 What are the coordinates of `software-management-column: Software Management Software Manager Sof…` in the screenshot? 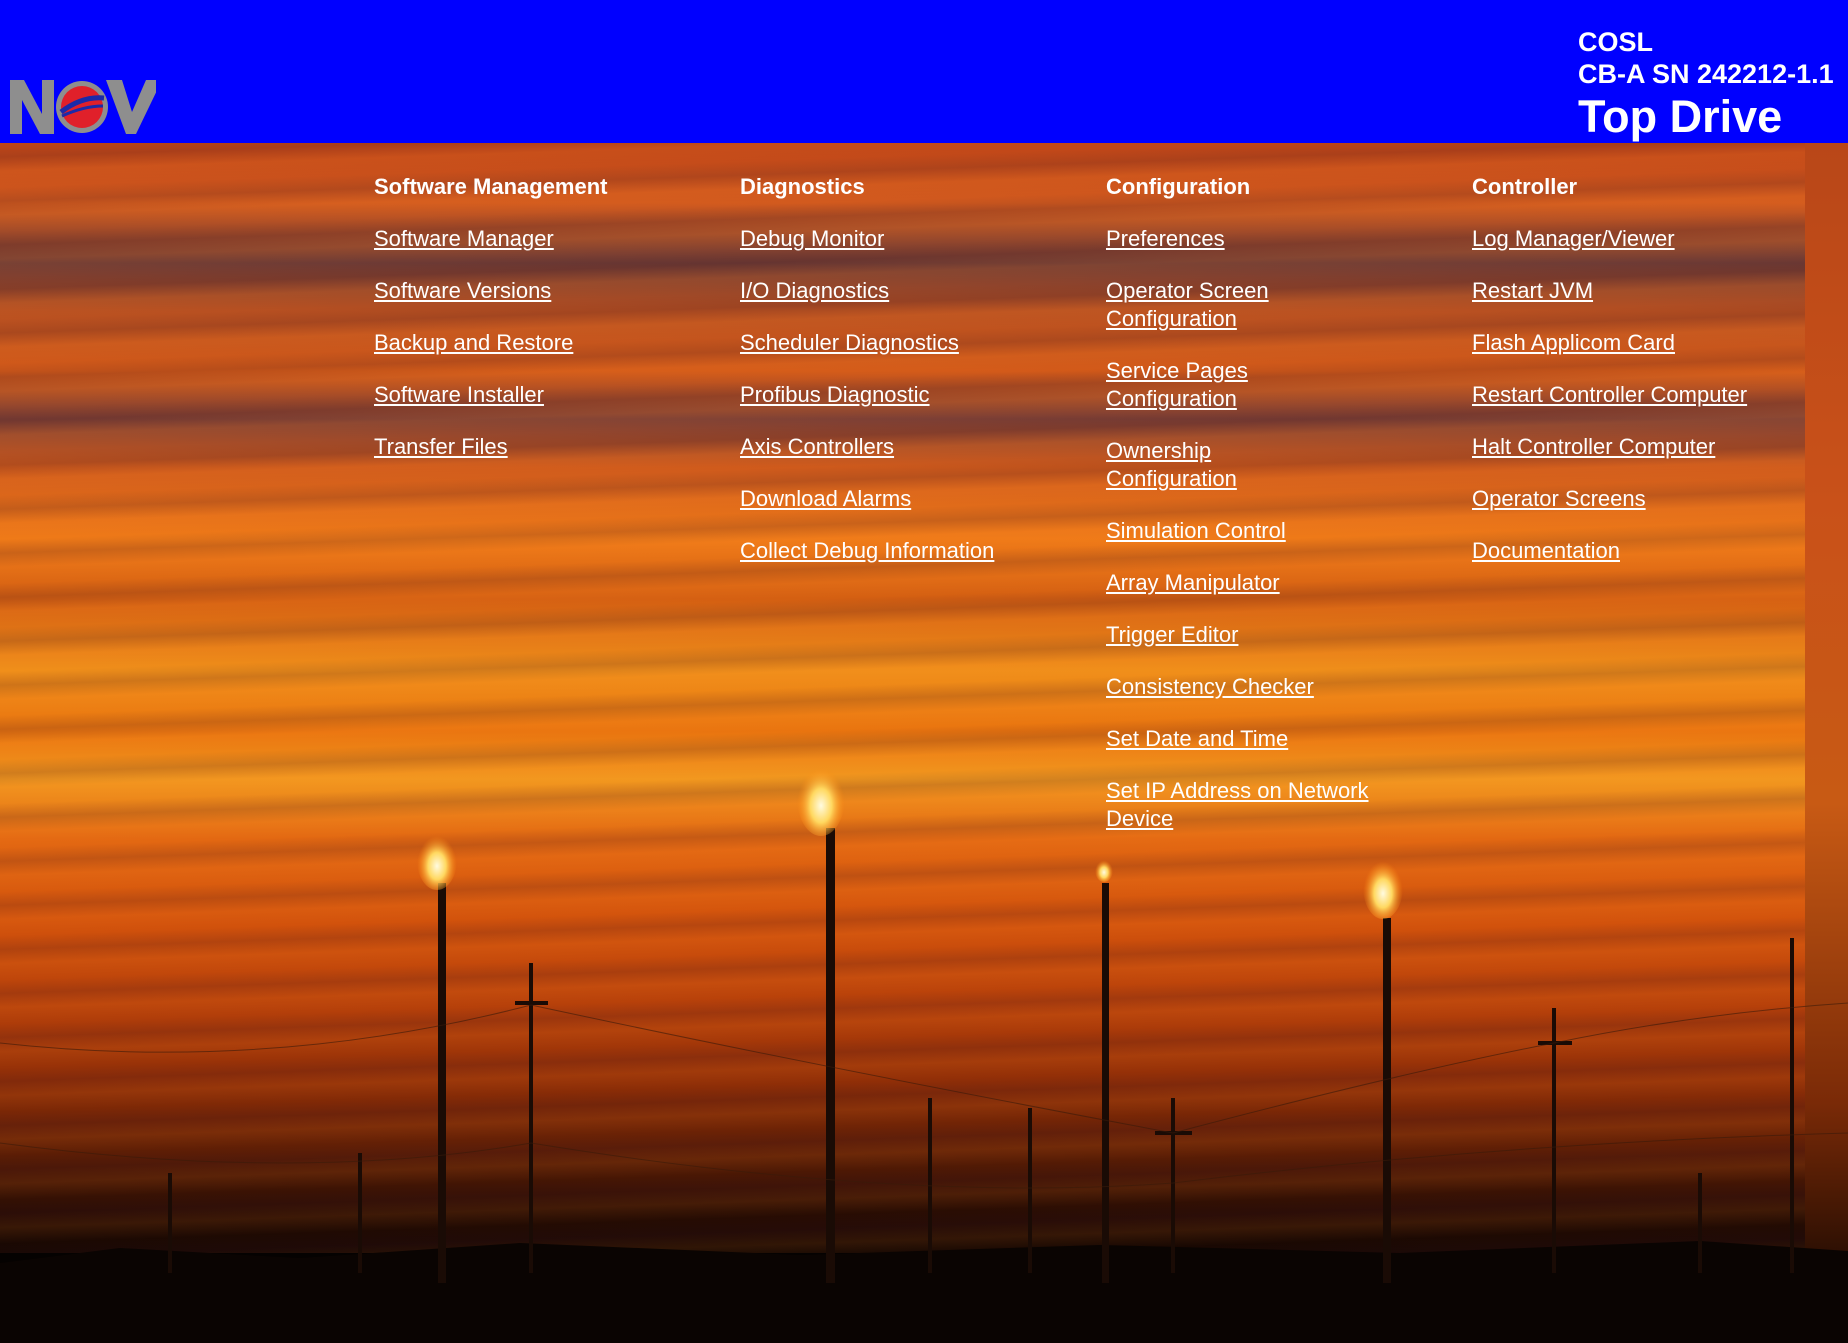 It's located at (539, 329).